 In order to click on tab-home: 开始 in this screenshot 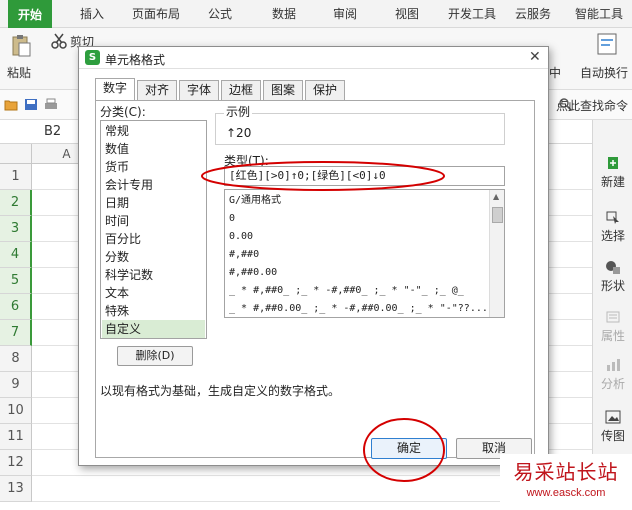, I will do `click(30, 14)`.